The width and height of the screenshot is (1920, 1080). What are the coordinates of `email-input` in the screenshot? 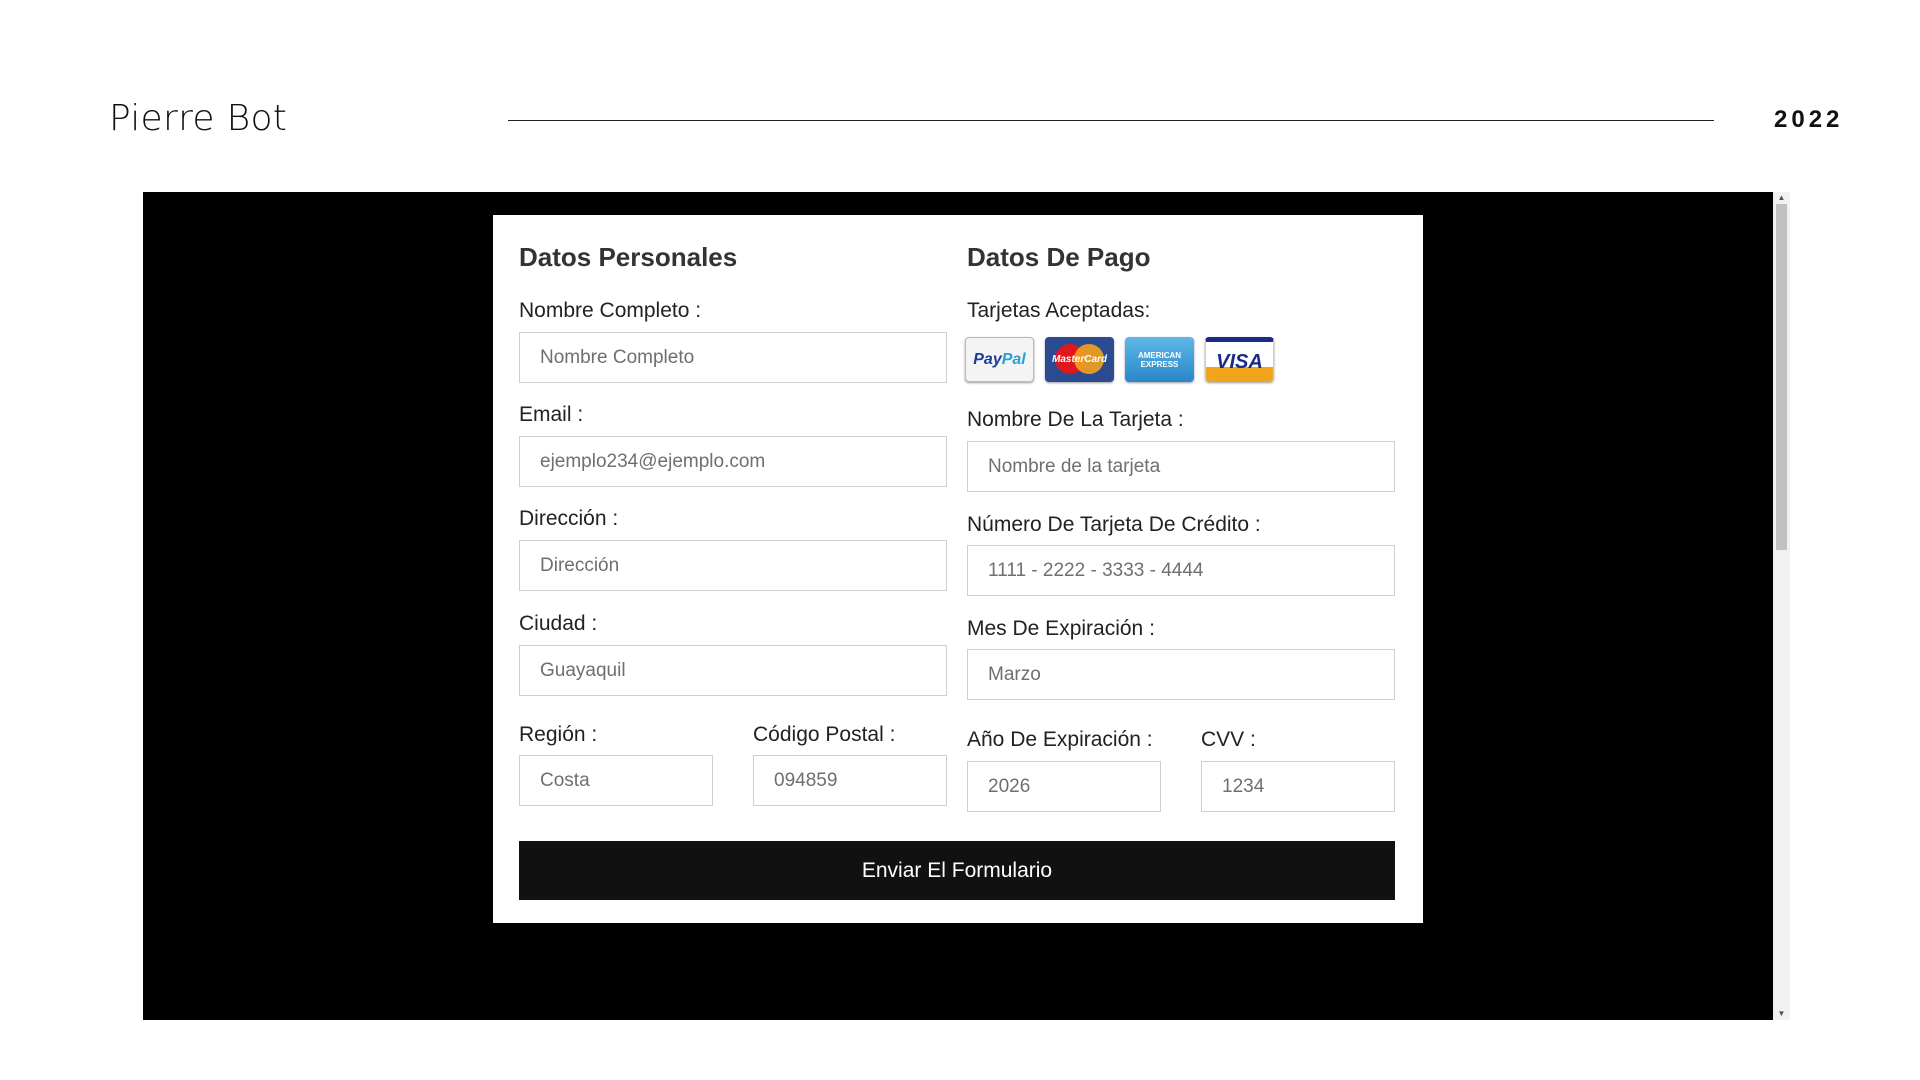 It's located at (733, 461).